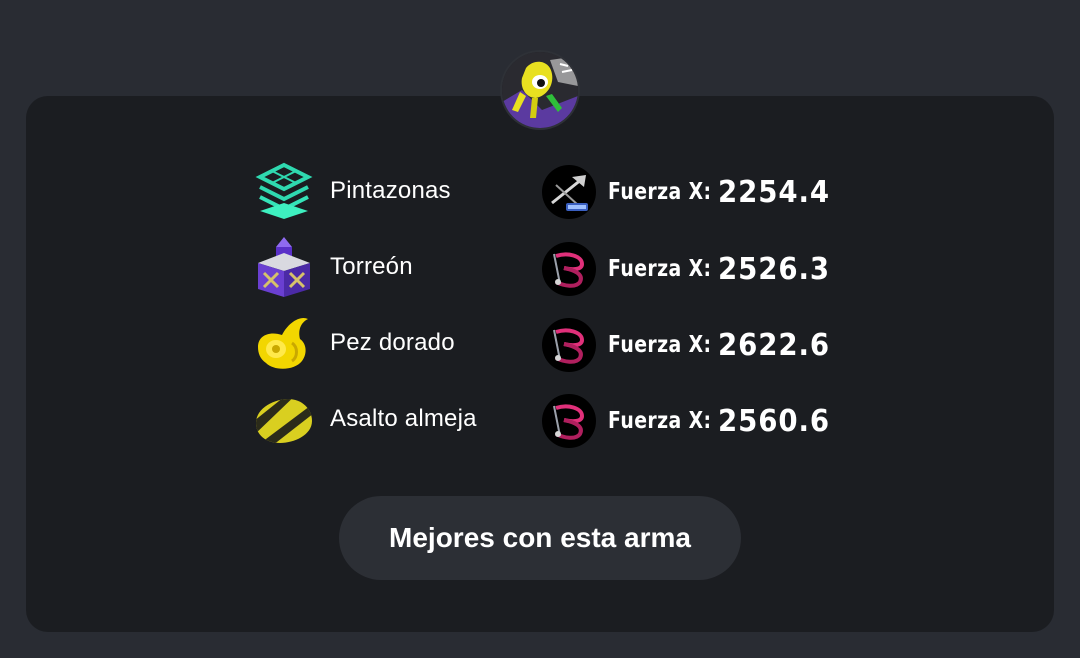 This screenshot has height=658, width=1080. I want to click on x-power-value: 2622.6, so click(774, 345).